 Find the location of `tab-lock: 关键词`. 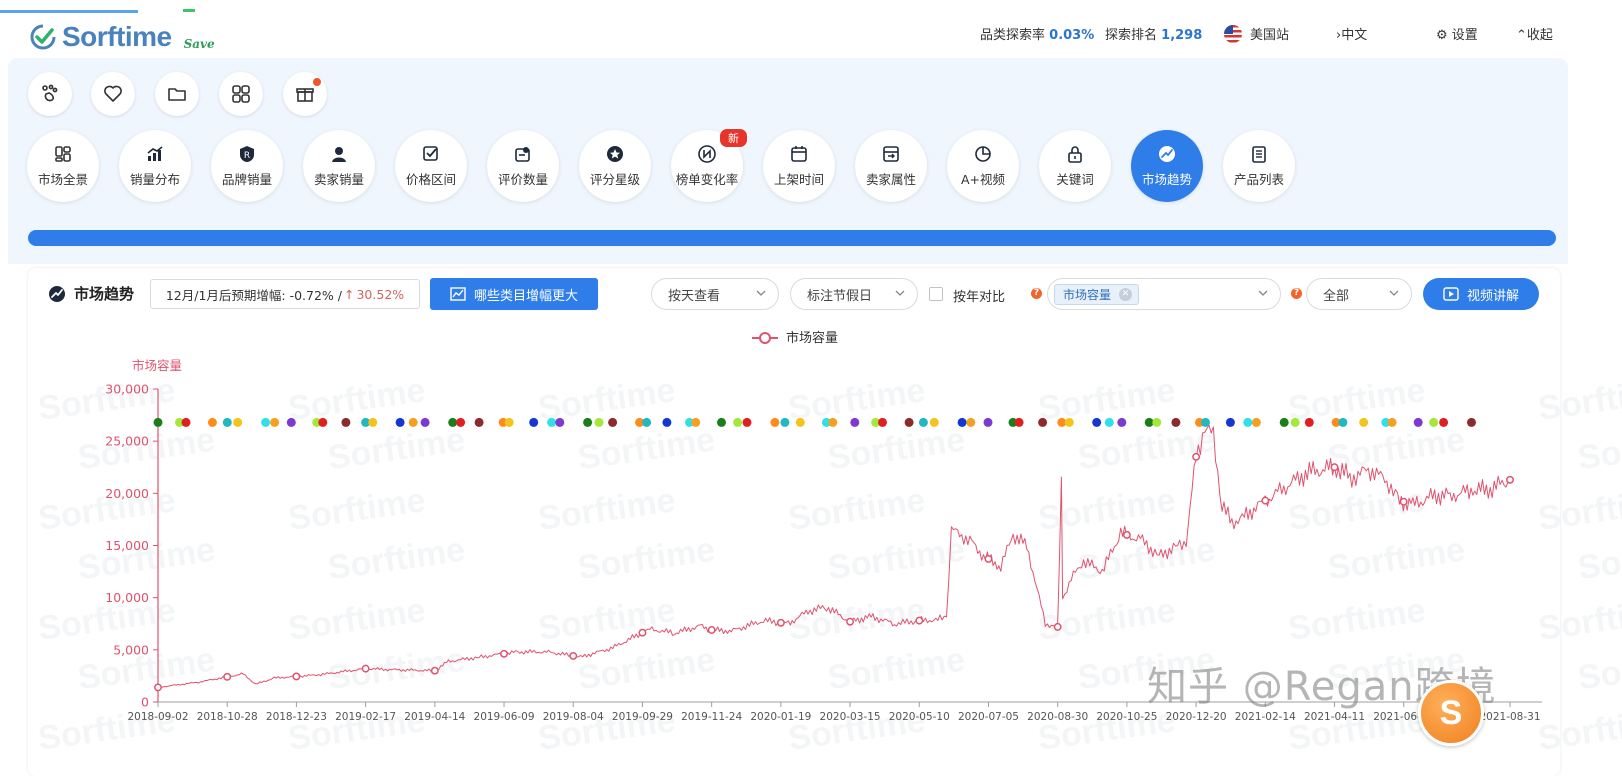

tab-lock: 关键词 is located at coordinates (1075, 166).